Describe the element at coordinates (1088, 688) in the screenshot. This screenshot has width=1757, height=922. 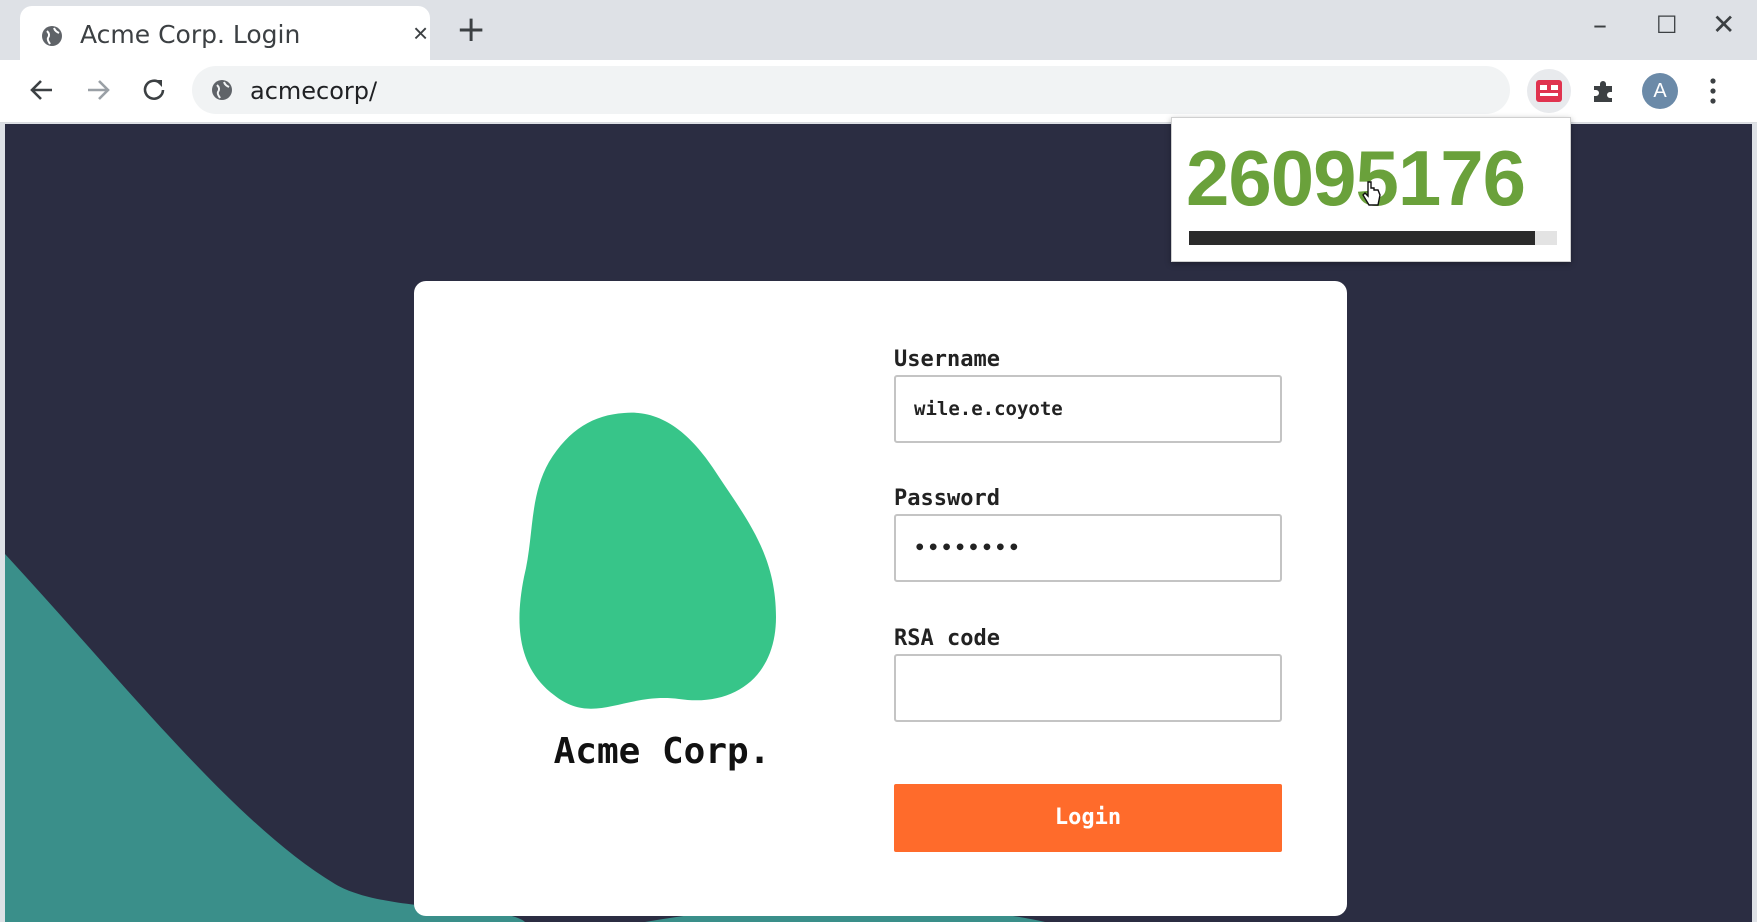
I see `rsa-code-field` at that location.